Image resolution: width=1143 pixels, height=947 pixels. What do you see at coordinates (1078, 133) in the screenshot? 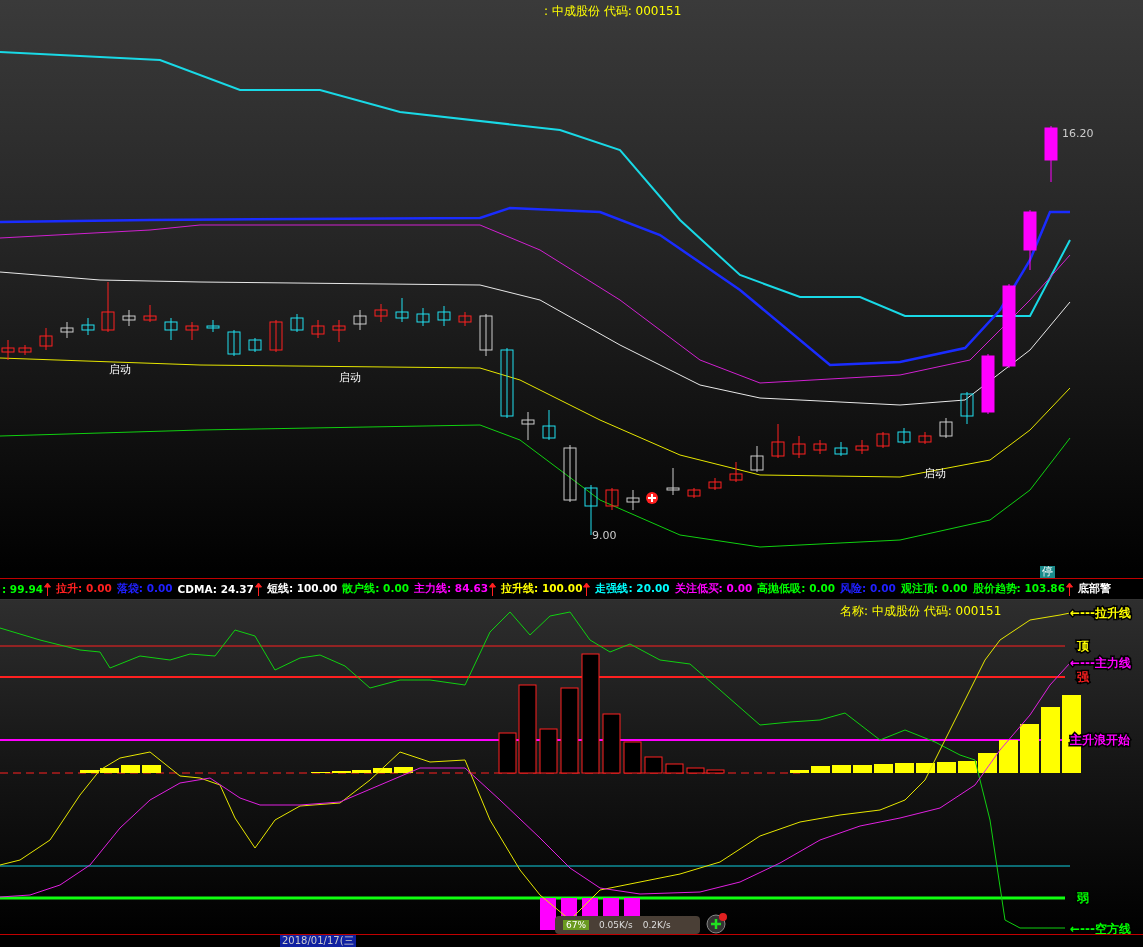
I see `high-price-label: 16.20` at bounding box center [1078, 133].